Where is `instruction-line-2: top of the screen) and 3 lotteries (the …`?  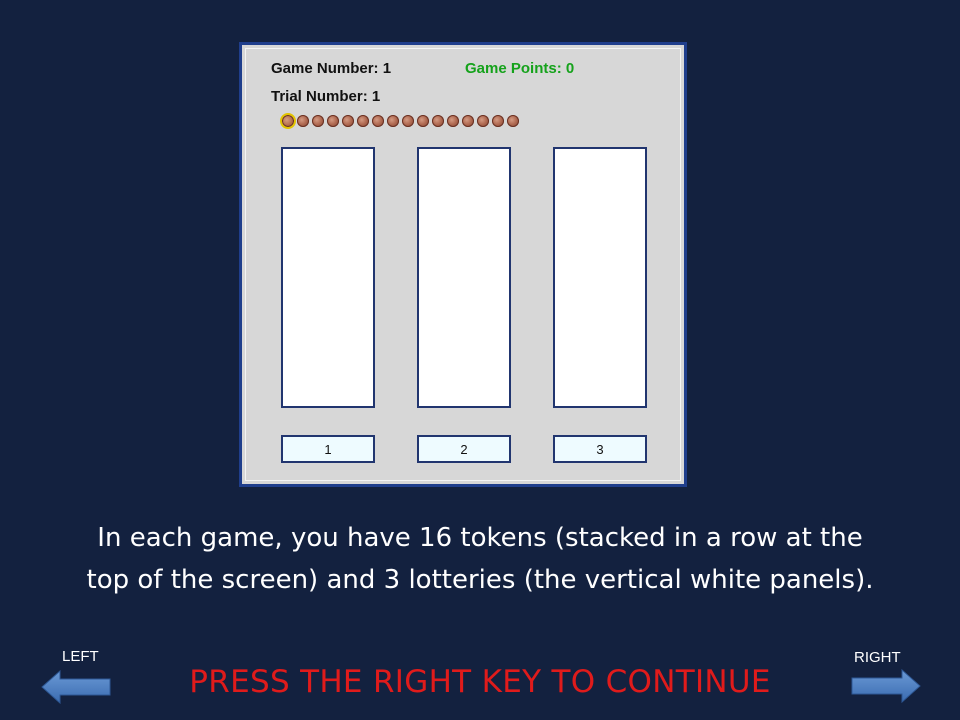
instruction-line-2: top of the screen) and 3 lotteries (the … is located at coordinates (480, 580).